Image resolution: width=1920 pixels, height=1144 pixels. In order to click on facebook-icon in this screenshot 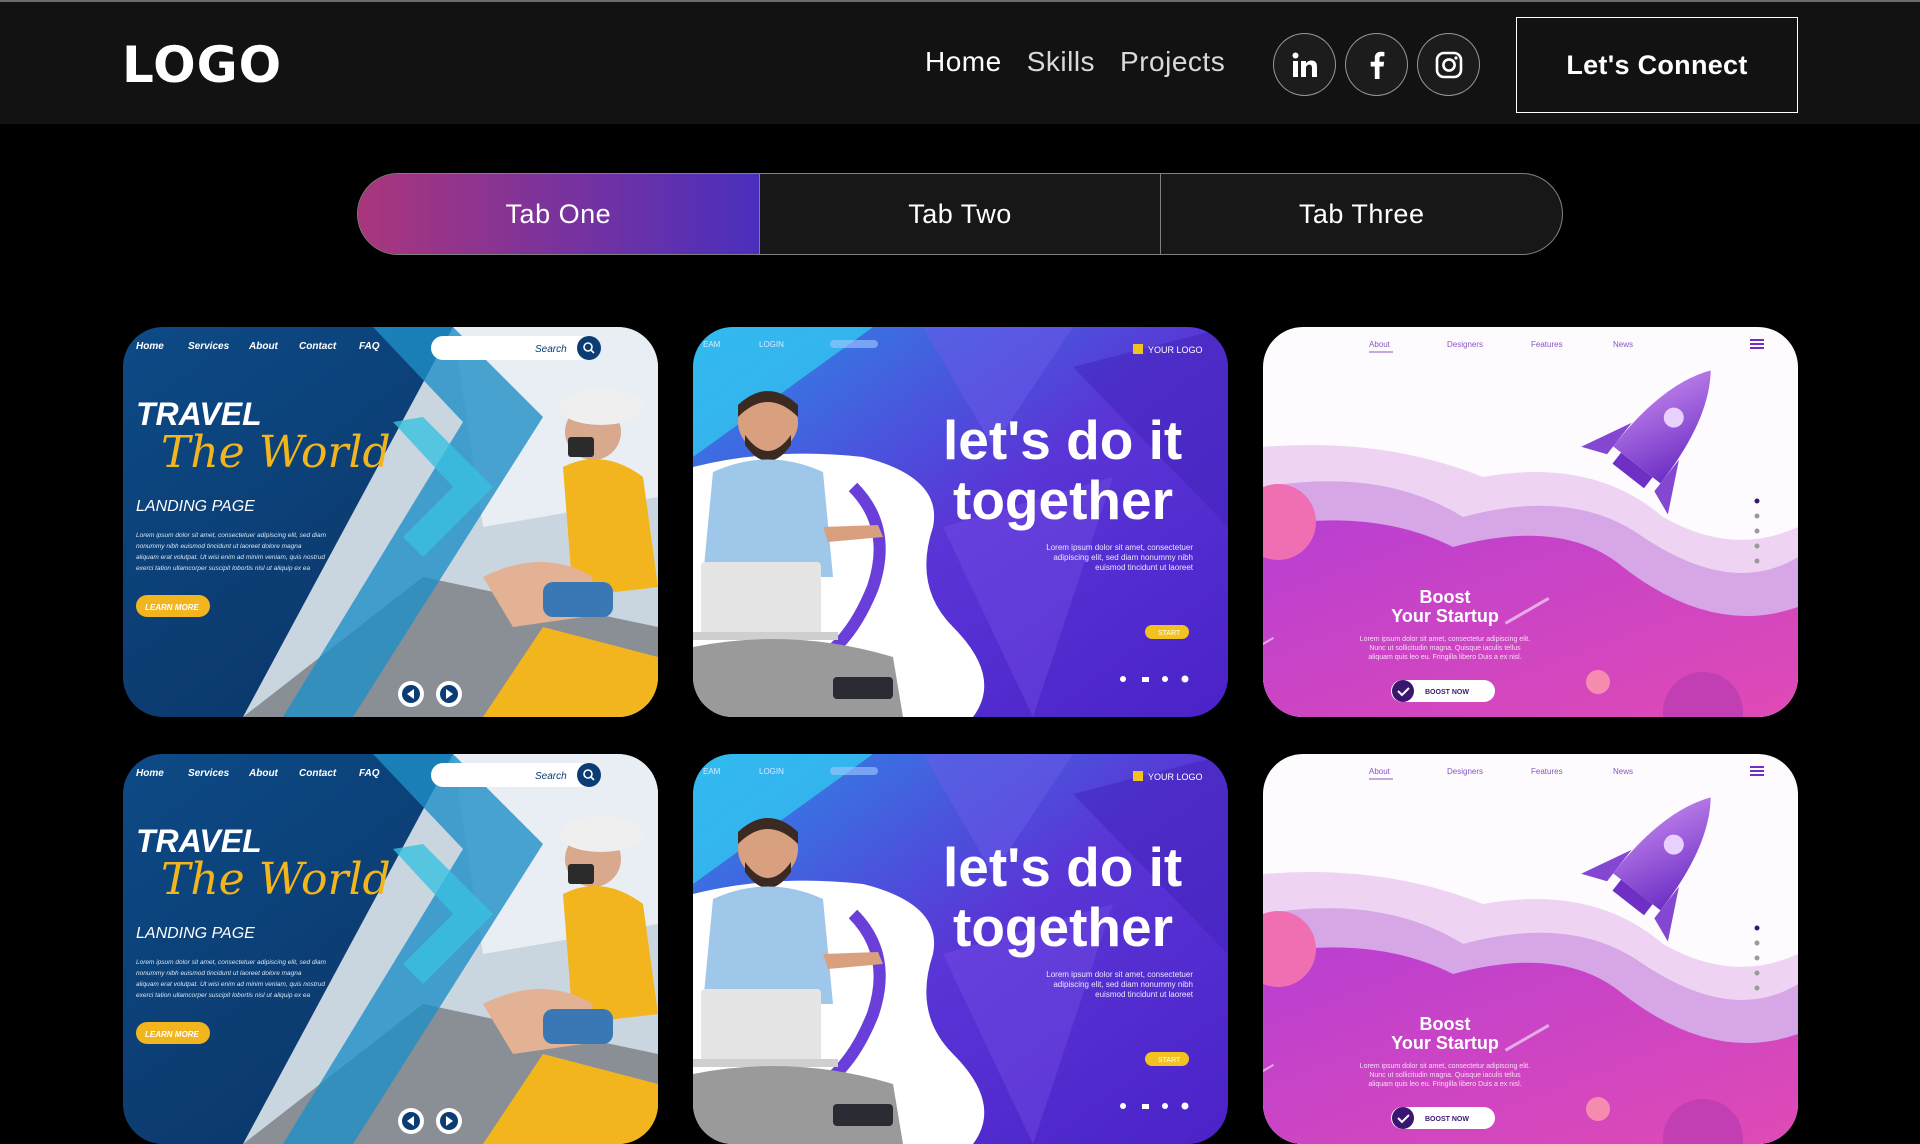, I will do `click(1377, 65)`.